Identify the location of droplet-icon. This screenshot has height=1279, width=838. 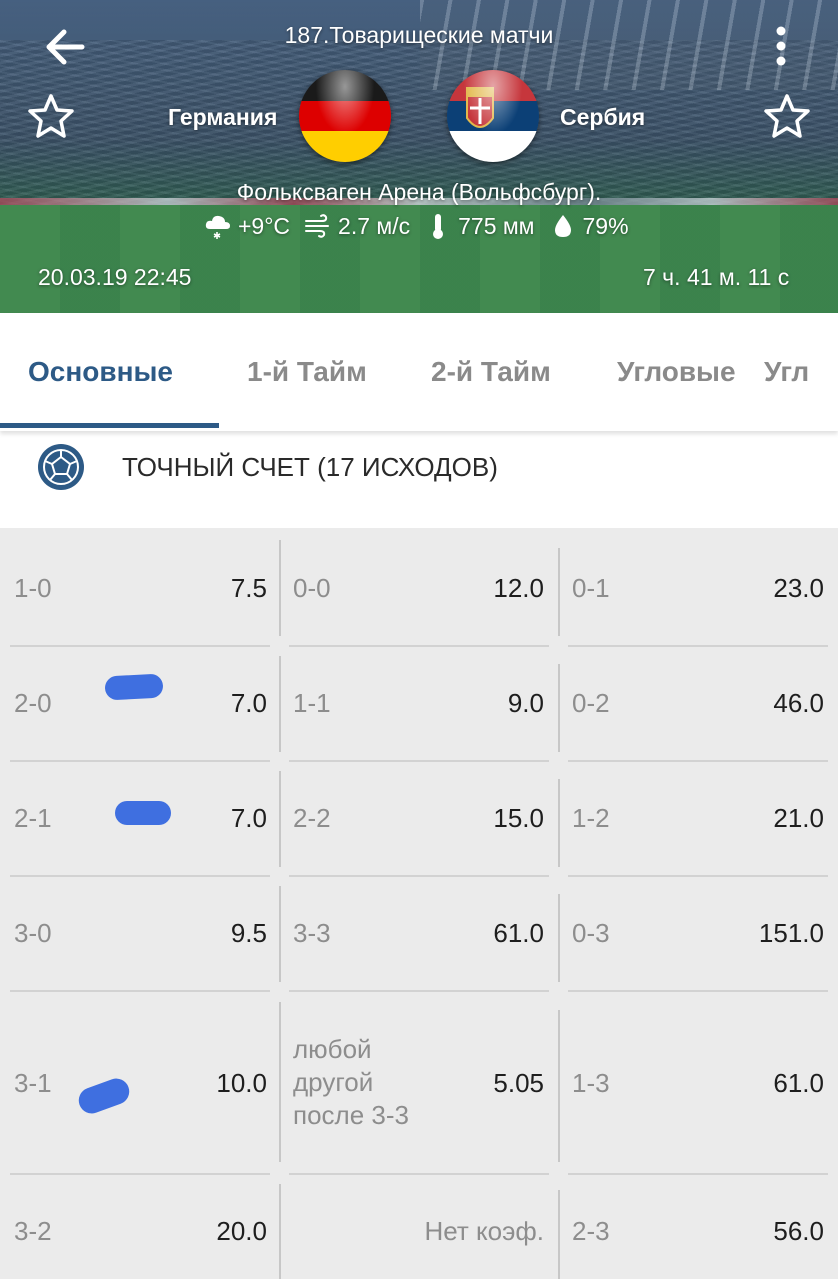
(563, 226).